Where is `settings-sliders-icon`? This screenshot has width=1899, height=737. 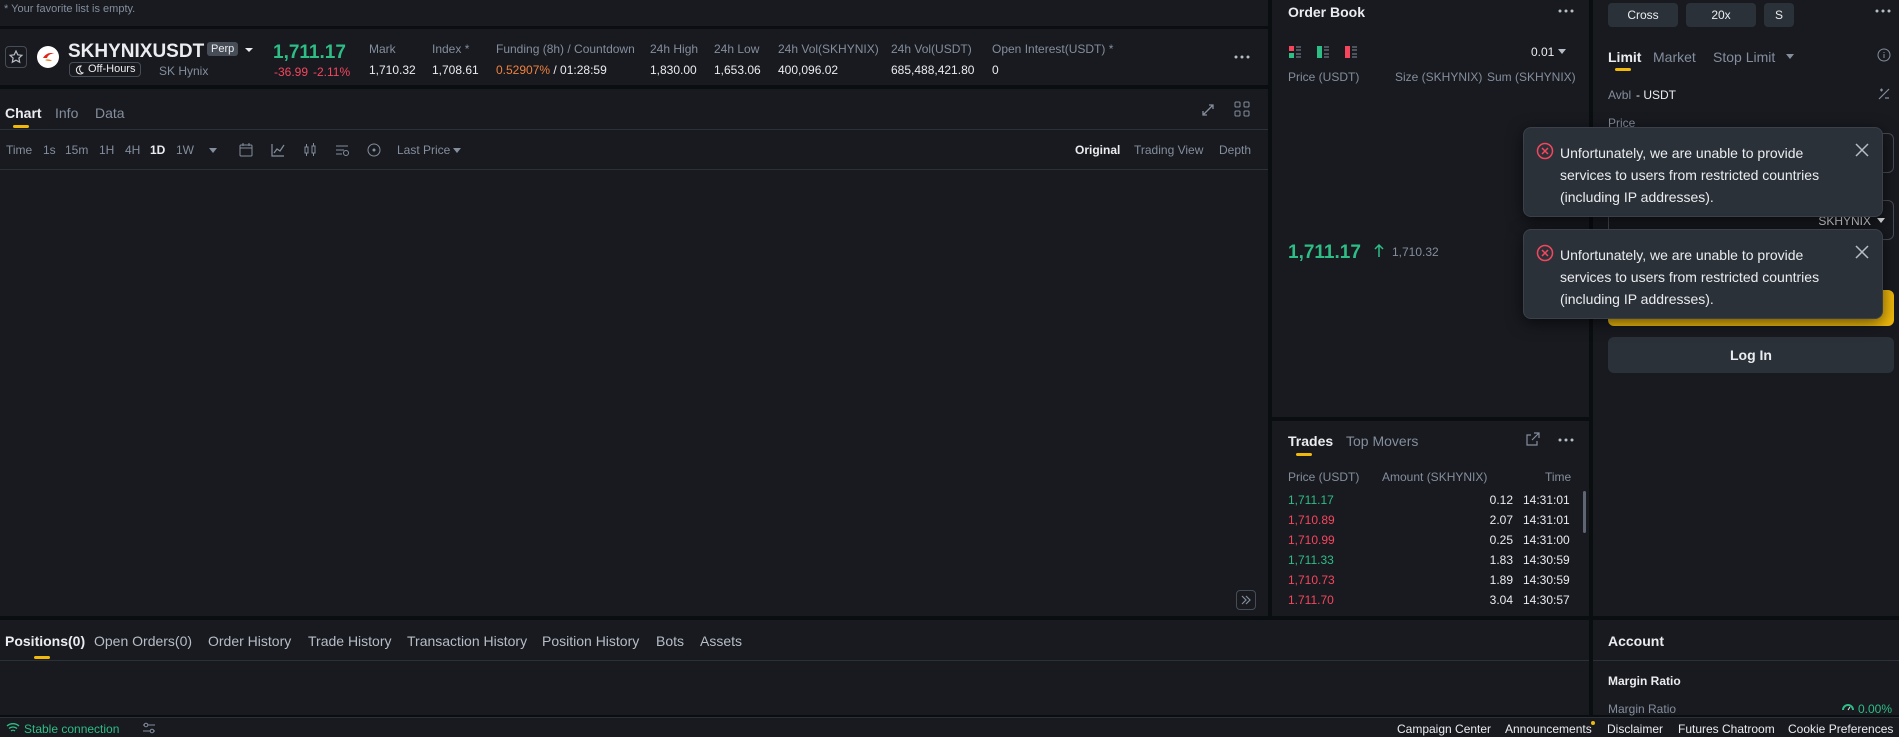 settings-sliders-icon is located at coordinates (149, 728).